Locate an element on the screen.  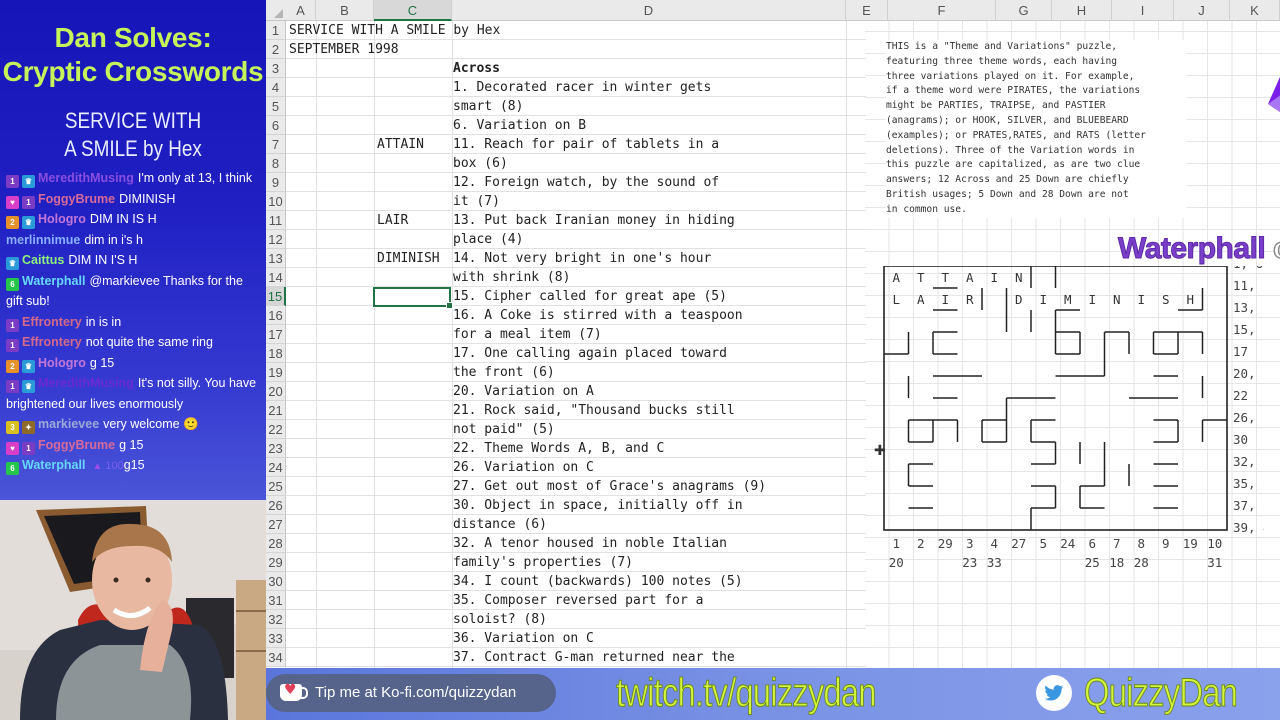
chat-username: FoggyBrume is located at coordinates (76, 199).